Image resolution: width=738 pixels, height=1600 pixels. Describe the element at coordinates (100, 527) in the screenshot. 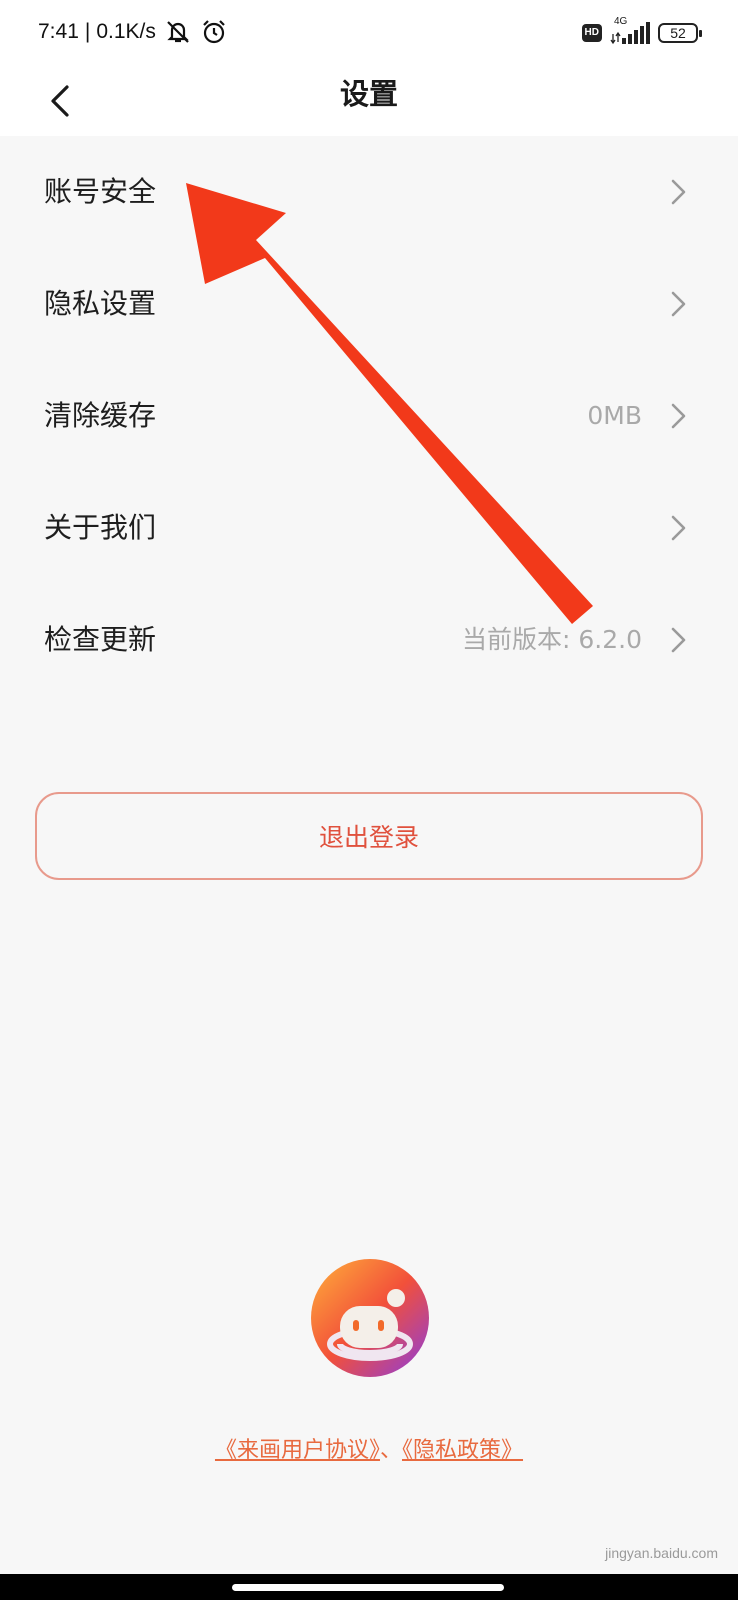

I see `settings-item-label: 关于我们` at that location.